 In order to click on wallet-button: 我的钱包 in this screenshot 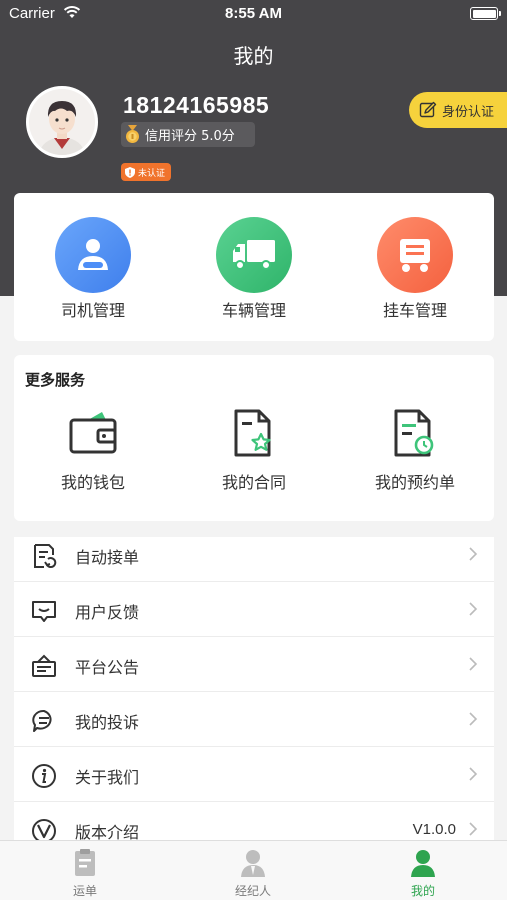, I will do `click(93, 449)`.